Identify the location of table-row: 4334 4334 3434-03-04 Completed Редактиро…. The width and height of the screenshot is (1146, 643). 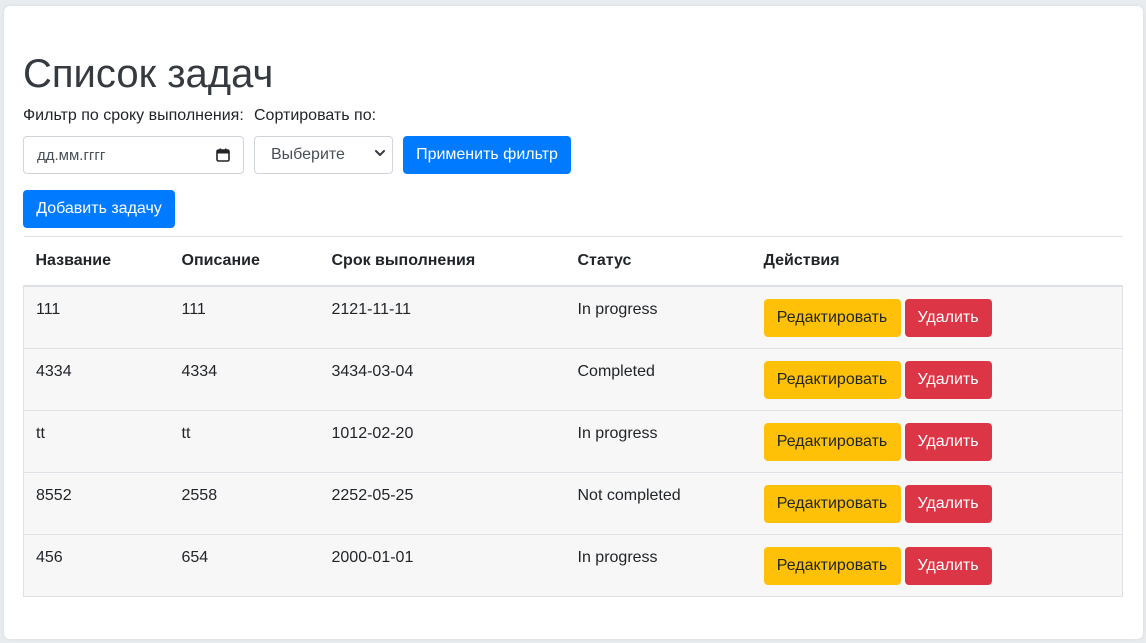
(573, 378).